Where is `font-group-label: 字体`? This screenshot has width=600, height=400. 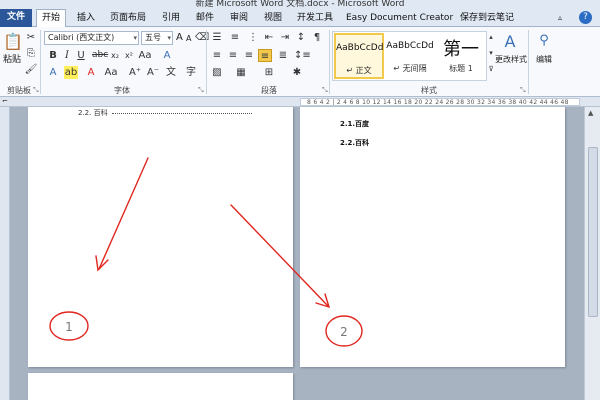
font-group-label: 字体 is located at coordinates (122, 90).